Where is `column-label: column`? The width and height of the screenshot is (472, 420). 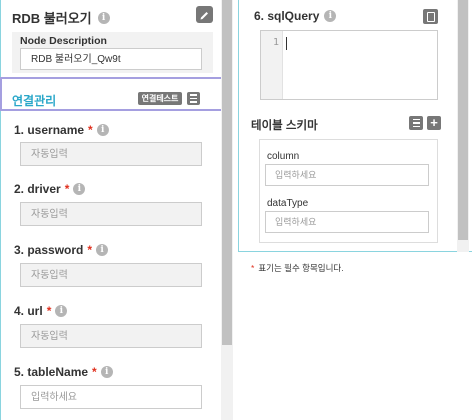
column-label: column is located at coordinates (283, 156).